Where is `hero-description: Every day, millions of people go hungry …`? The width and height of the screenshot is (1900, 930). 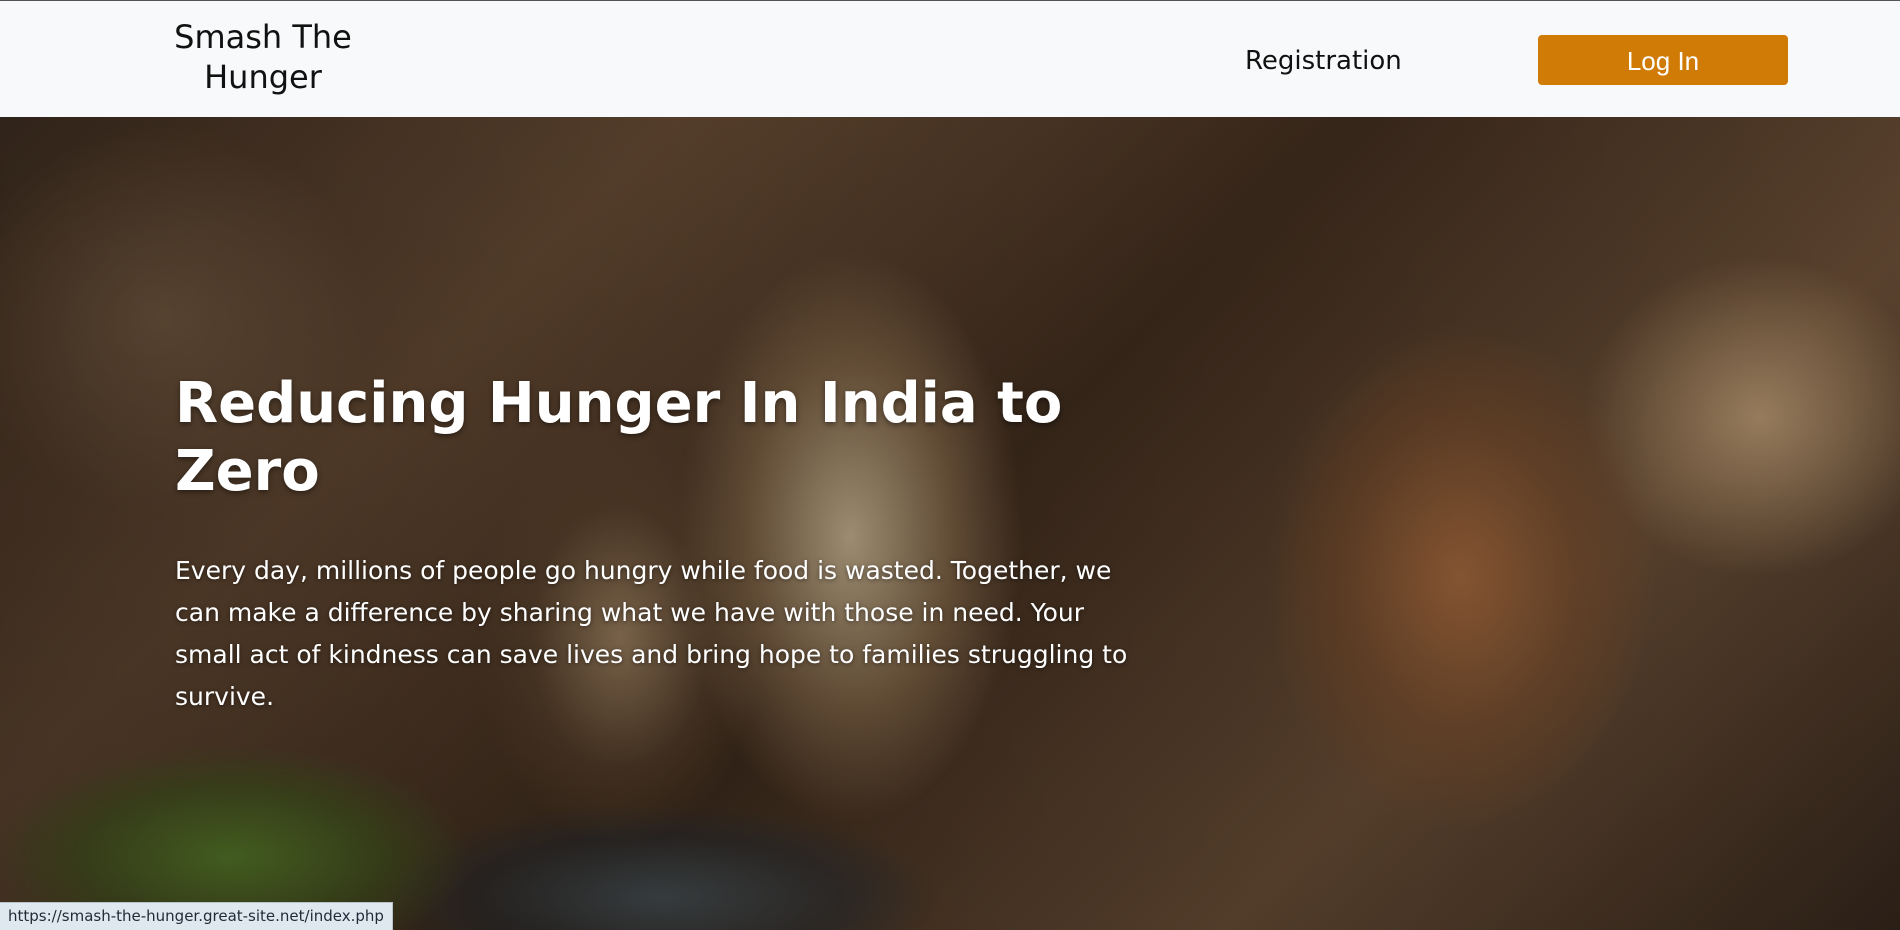
hero-description: Every day, millions of people go hungry … is located at coordinates (651, 633).